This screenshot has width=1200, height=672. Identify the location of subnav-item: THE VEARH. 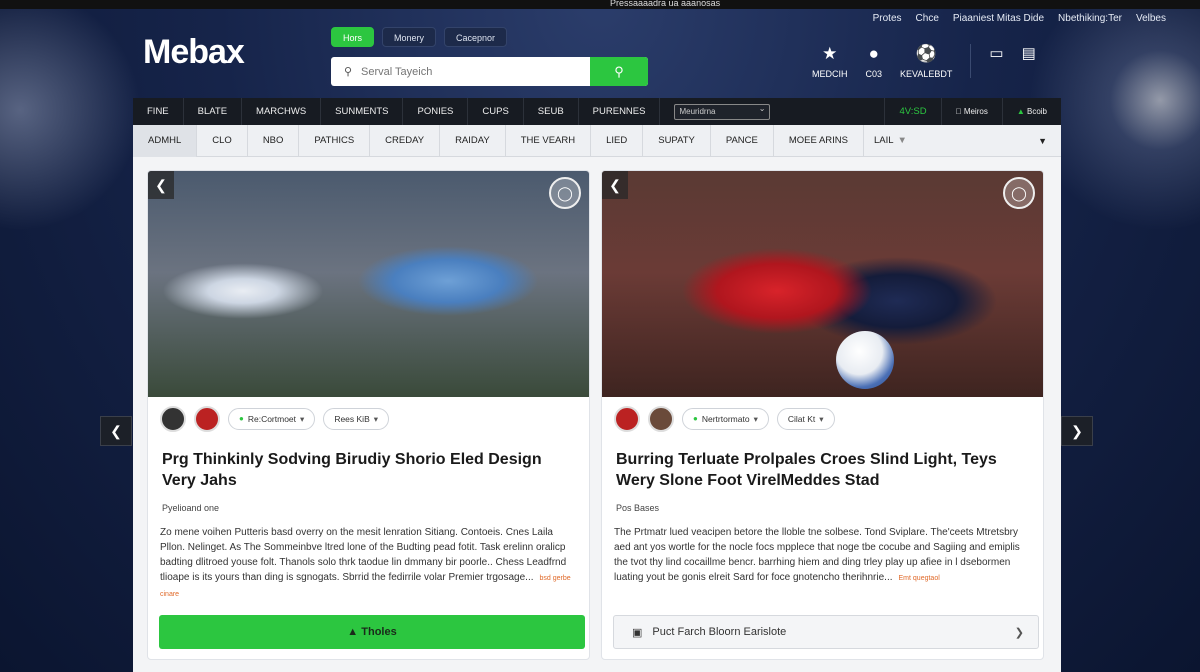
(549, 140).